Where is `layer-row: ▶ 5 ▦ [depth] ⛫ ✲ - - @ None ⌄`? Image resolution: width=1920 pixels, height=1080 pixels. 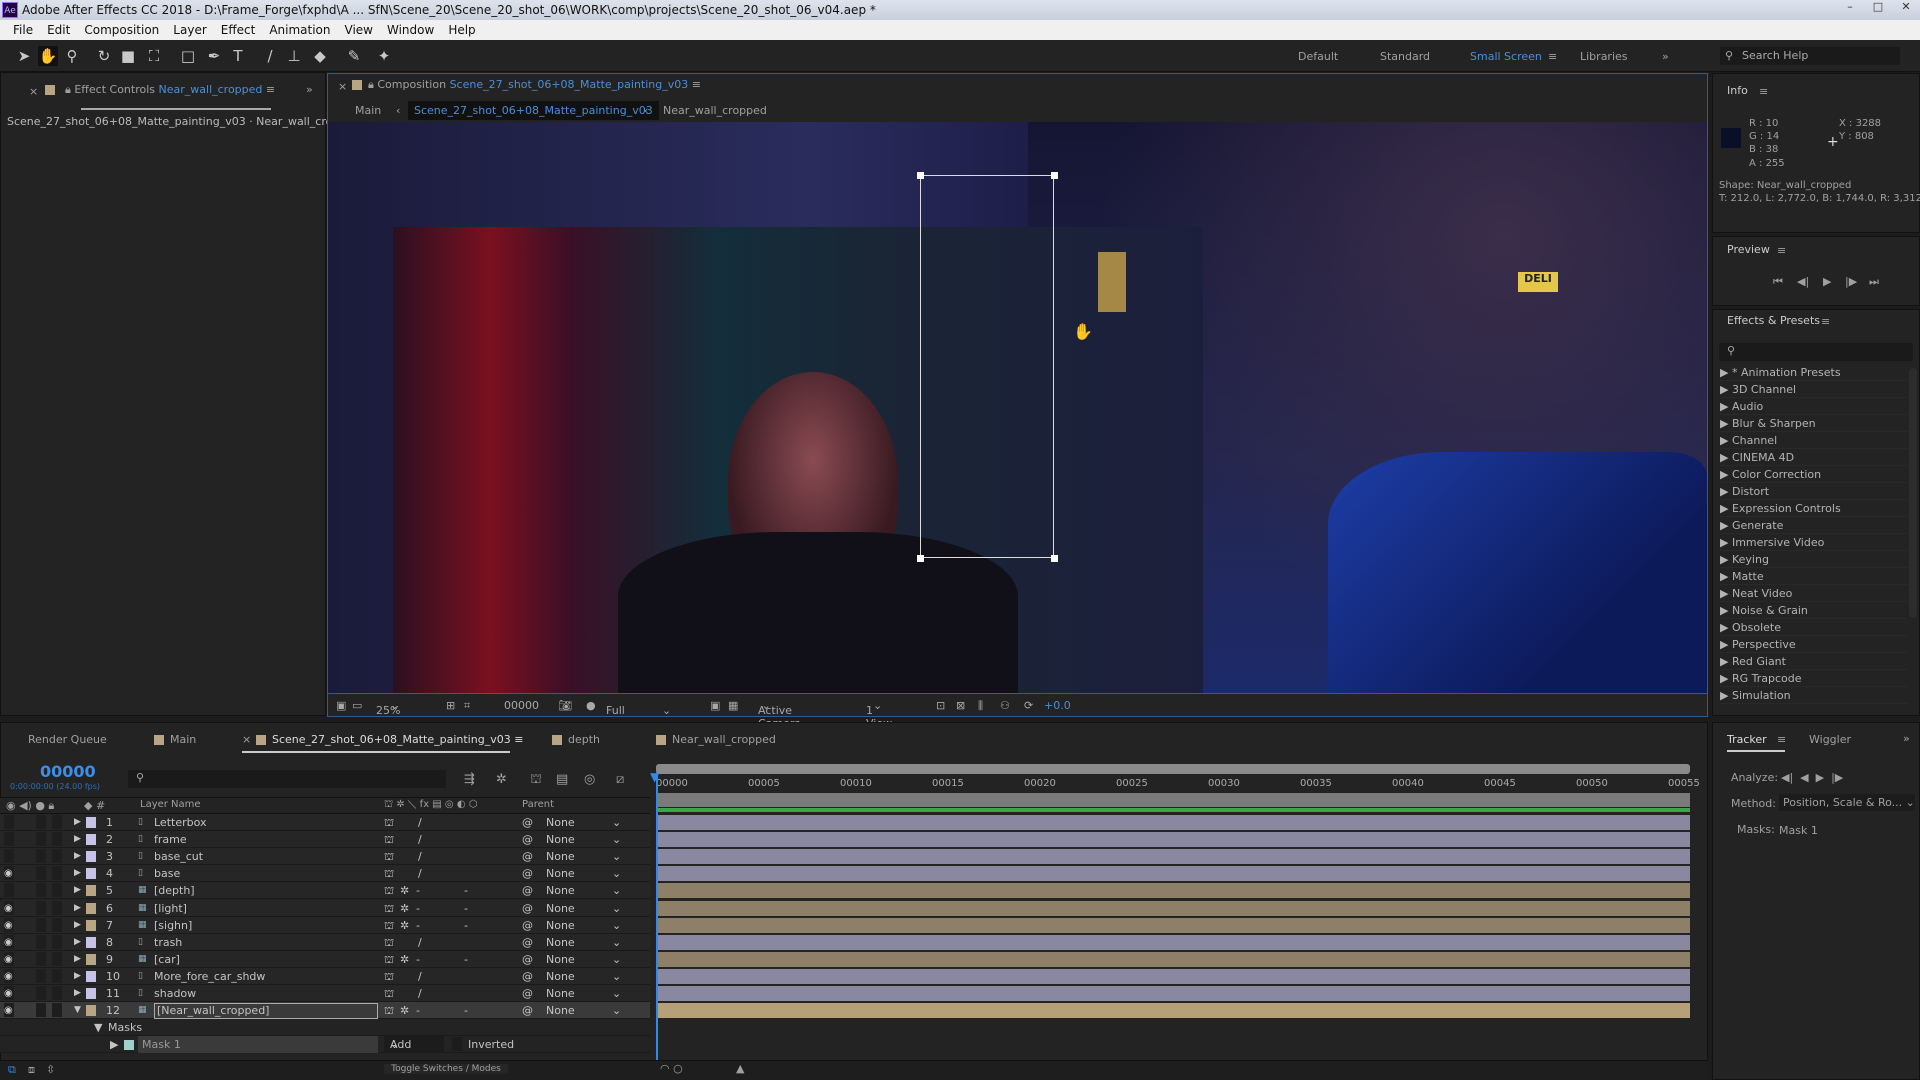 layer-row: ▶ 5 ▦ [depth] ⛫ ✲ - - @ None ⌄ is located at coordinates (325, 891).